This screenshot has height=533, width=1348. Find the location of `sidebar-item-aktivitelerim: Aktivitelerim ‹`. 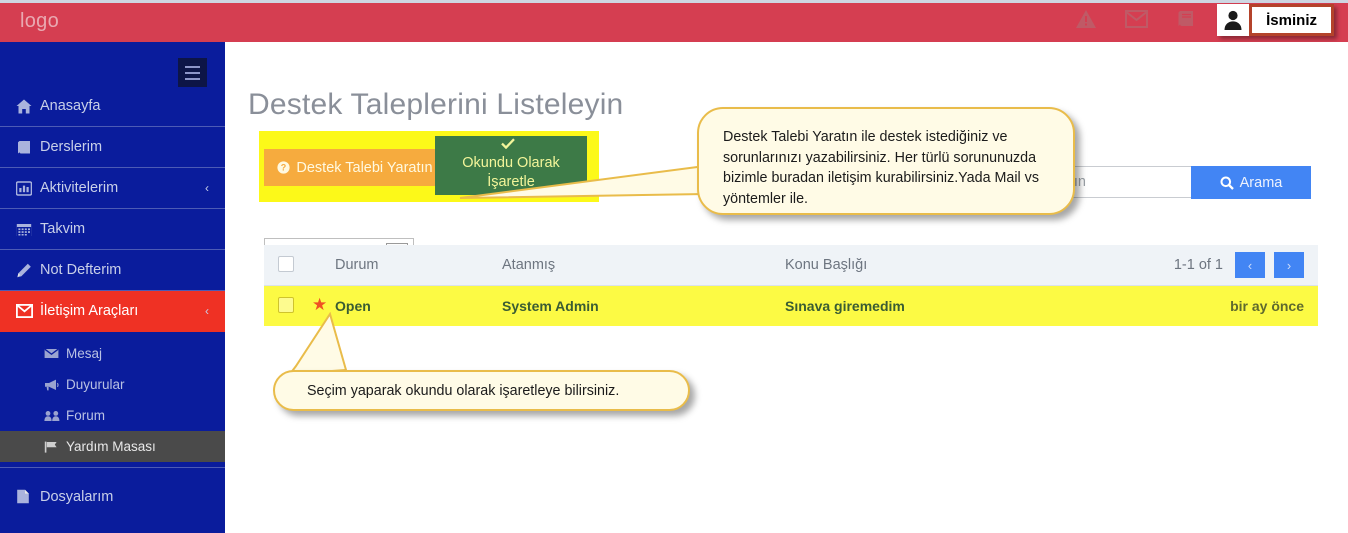

sidebar-item-aktivitelerim: Aktivitelerim ‹ is located at coordinates (112, 188).